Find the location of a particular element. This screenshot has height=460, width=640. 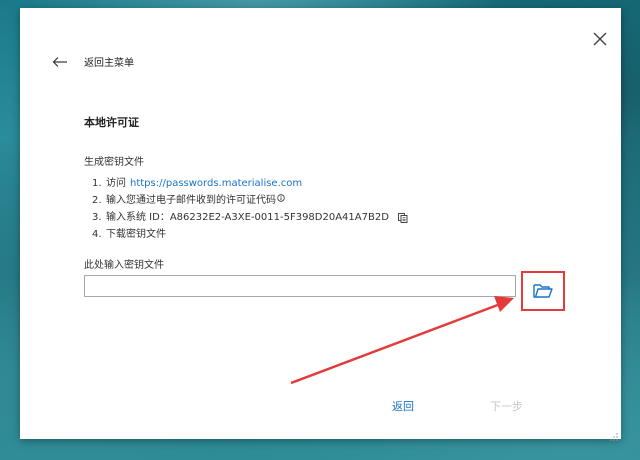

step-1: 1. 访问 https://passwords.materialise.com is located at coordinates (250, 183).